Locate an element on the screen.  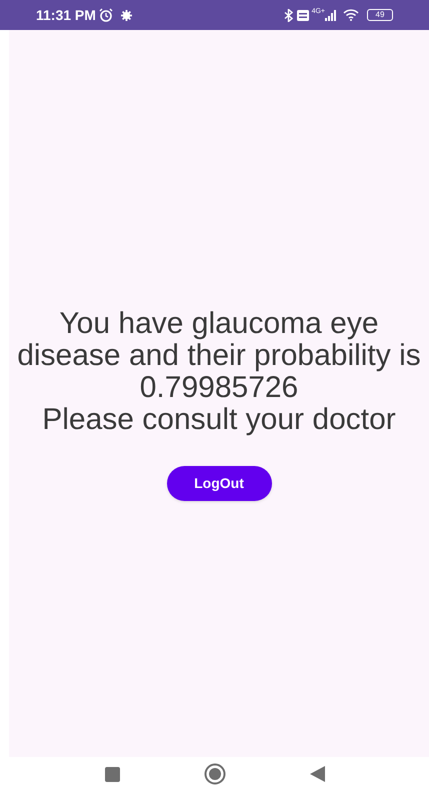
result-message: Please consult your doctor is located at coordinates (219, 420).